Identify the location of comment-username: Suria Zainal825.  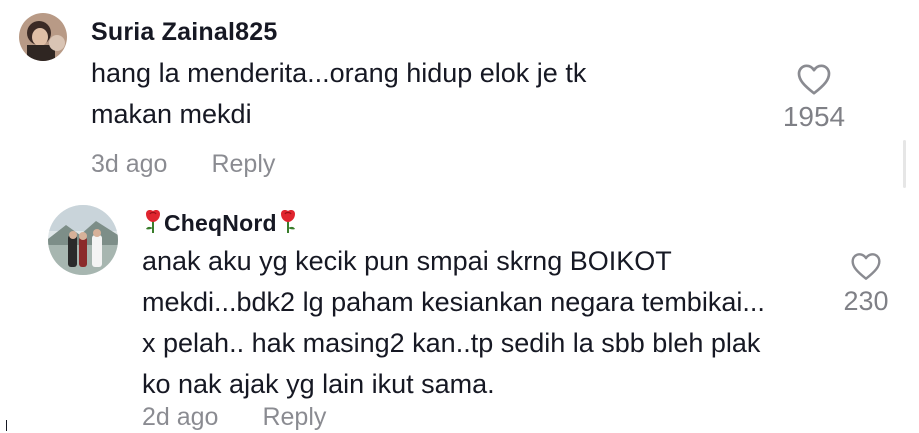
(184, 32).